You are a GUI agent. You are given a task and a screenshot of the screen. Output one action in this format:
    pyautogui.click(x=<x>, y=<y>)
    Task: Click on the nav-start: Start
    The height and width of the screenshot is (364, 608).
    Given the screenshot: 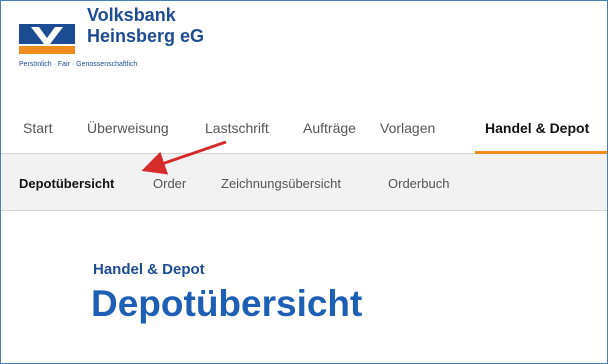 What is the action you would take?
    pyautogui.click(x=38, y=128)
    